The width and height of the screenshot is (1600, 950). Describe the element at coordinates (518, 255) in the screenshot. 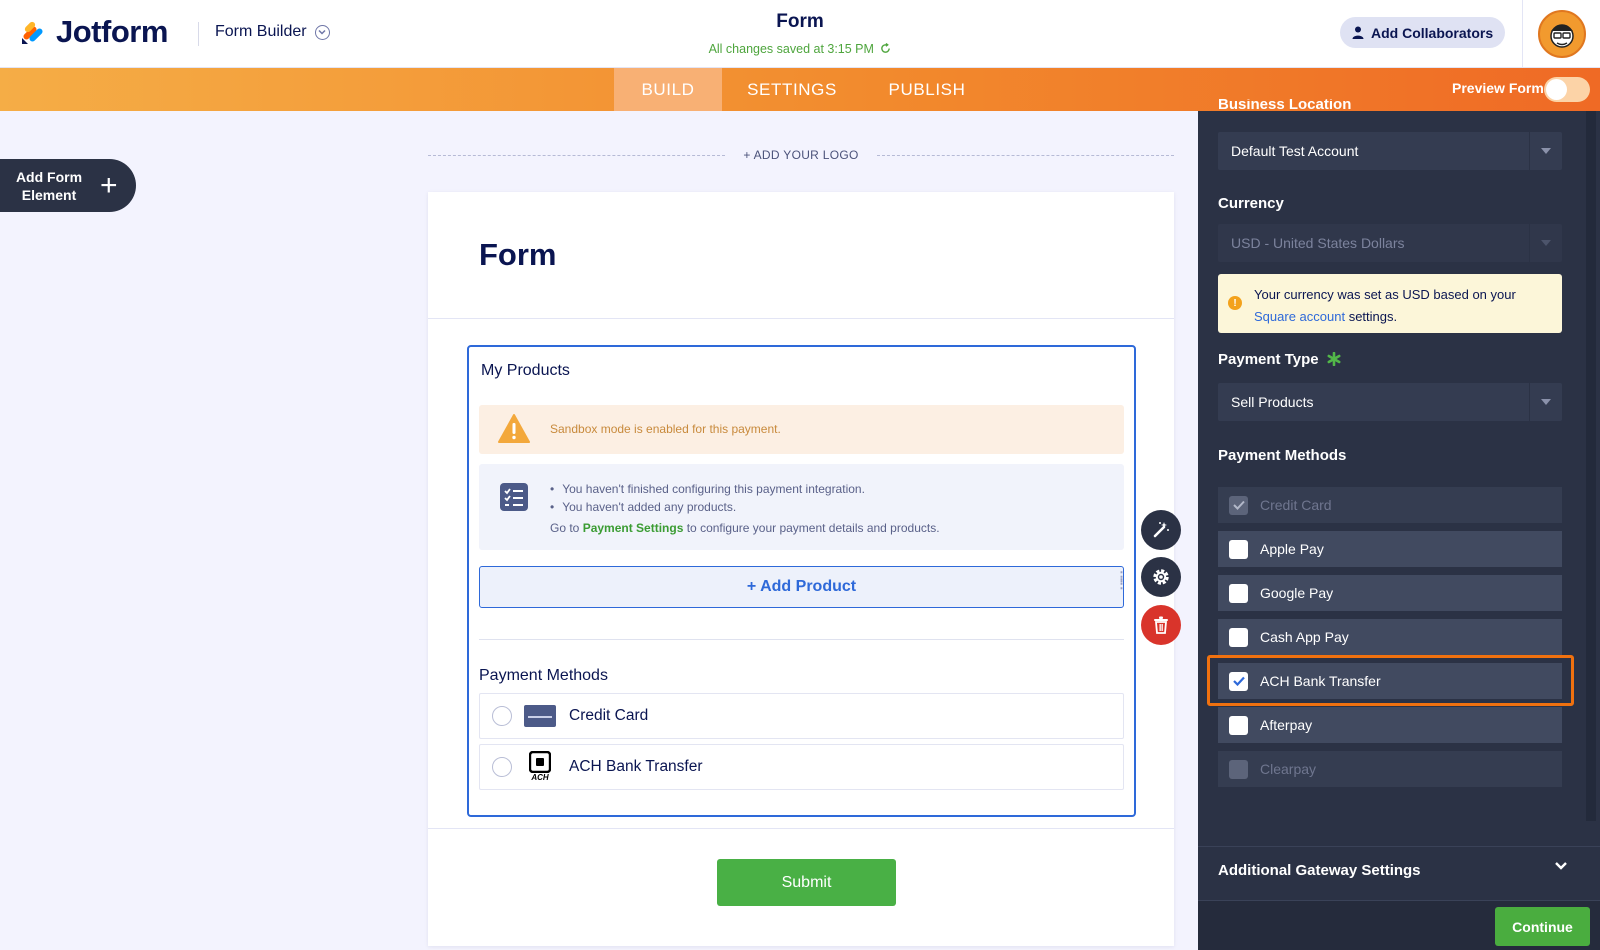

I see `form-heading: Form` at that location.